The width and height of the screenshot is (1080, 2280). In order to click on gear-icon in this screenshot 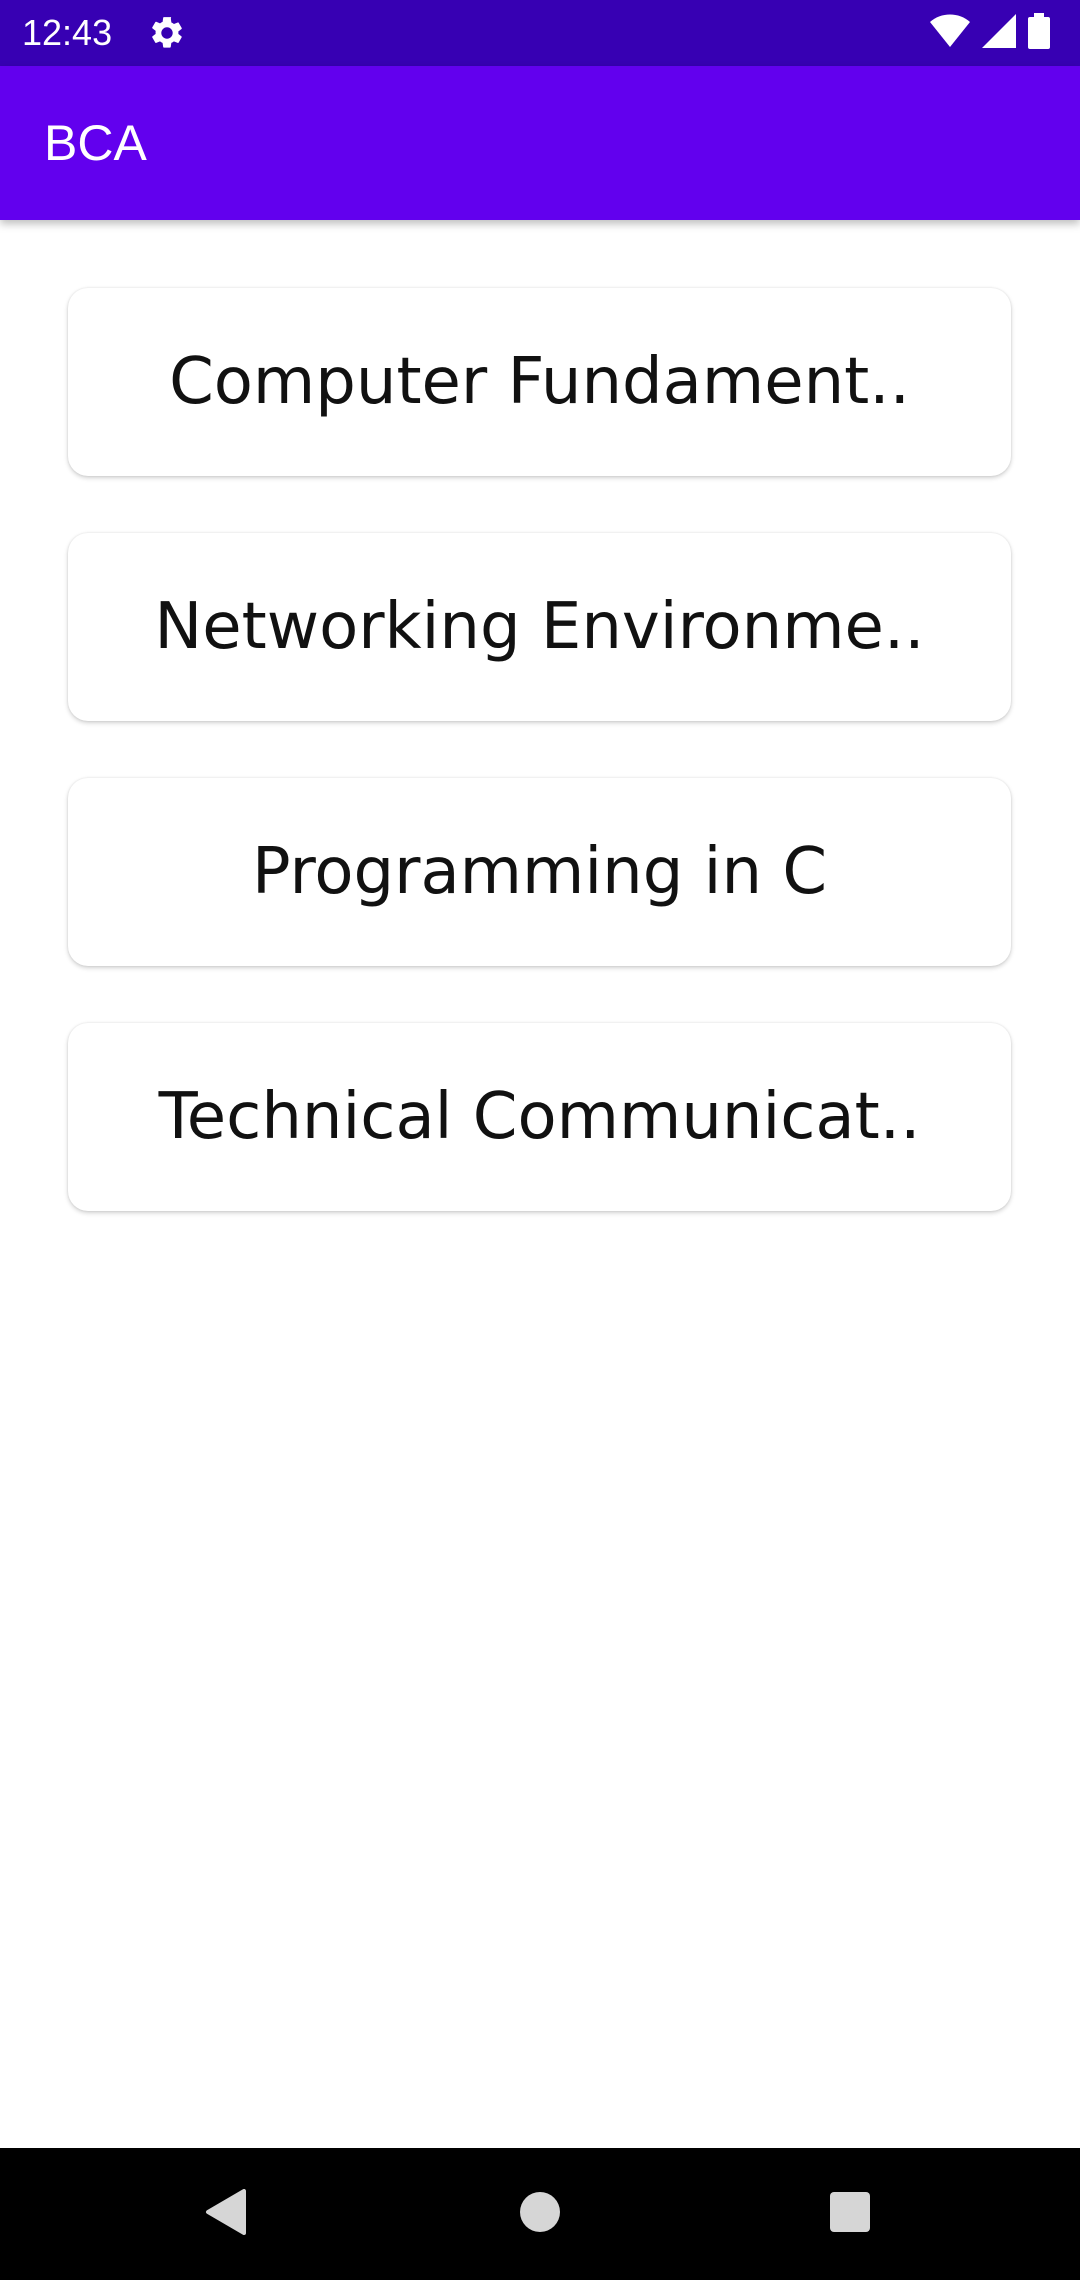, I will do `click(167, 33)`.